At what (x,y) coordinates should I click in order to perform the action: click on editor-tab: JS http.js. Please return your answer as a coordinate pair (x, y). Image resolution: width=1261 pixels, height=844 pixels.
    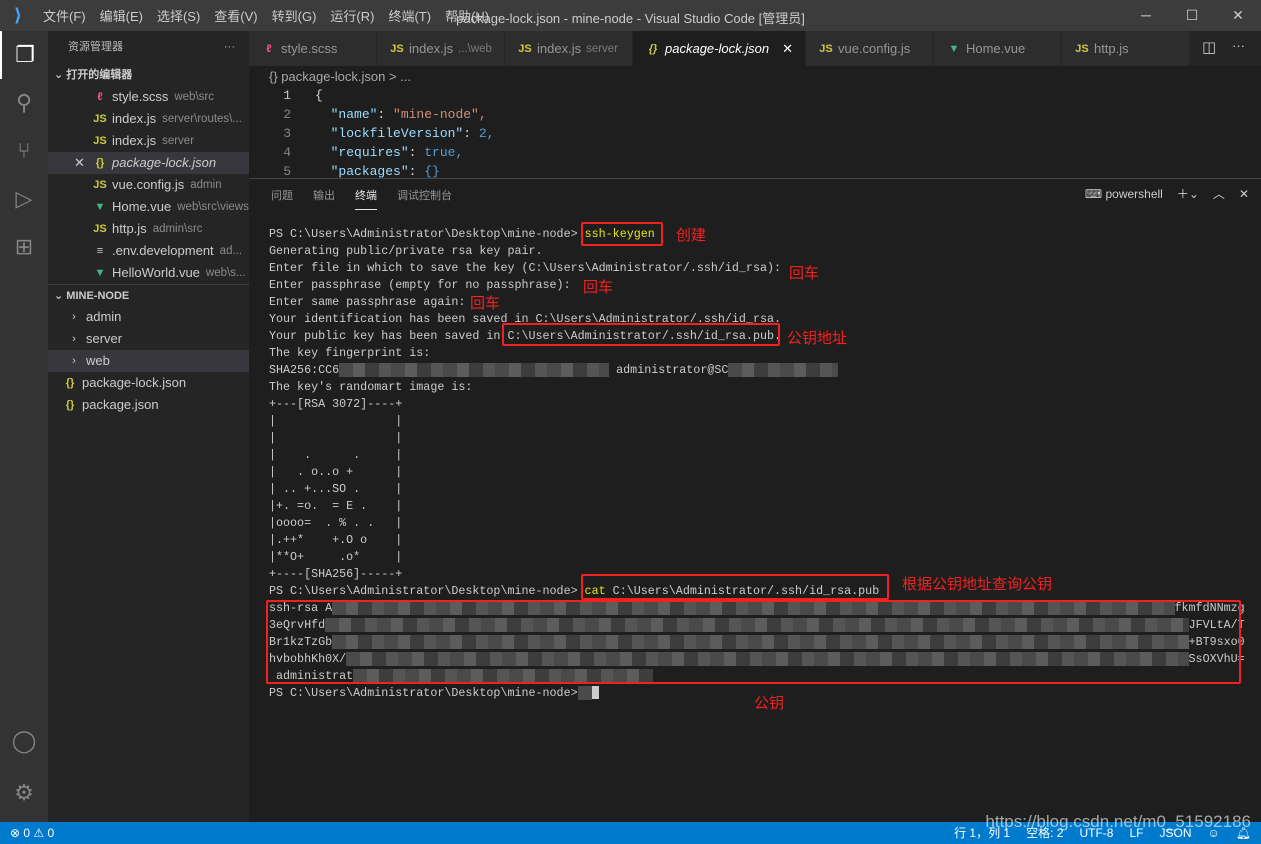
    Looking at the image, I should click on (1125, 48).